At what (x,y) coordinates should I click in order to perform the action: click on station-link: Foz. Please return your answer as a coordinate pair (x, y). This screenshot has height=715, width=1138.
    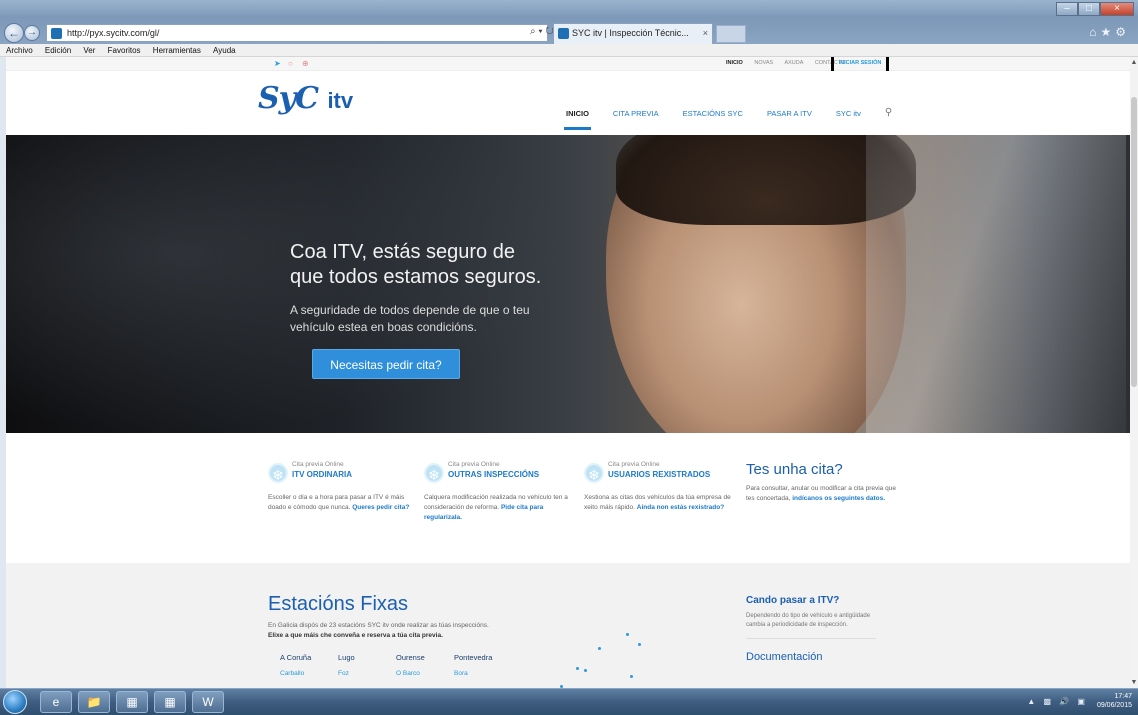
    Looking at the image, I should click on (367, 673).